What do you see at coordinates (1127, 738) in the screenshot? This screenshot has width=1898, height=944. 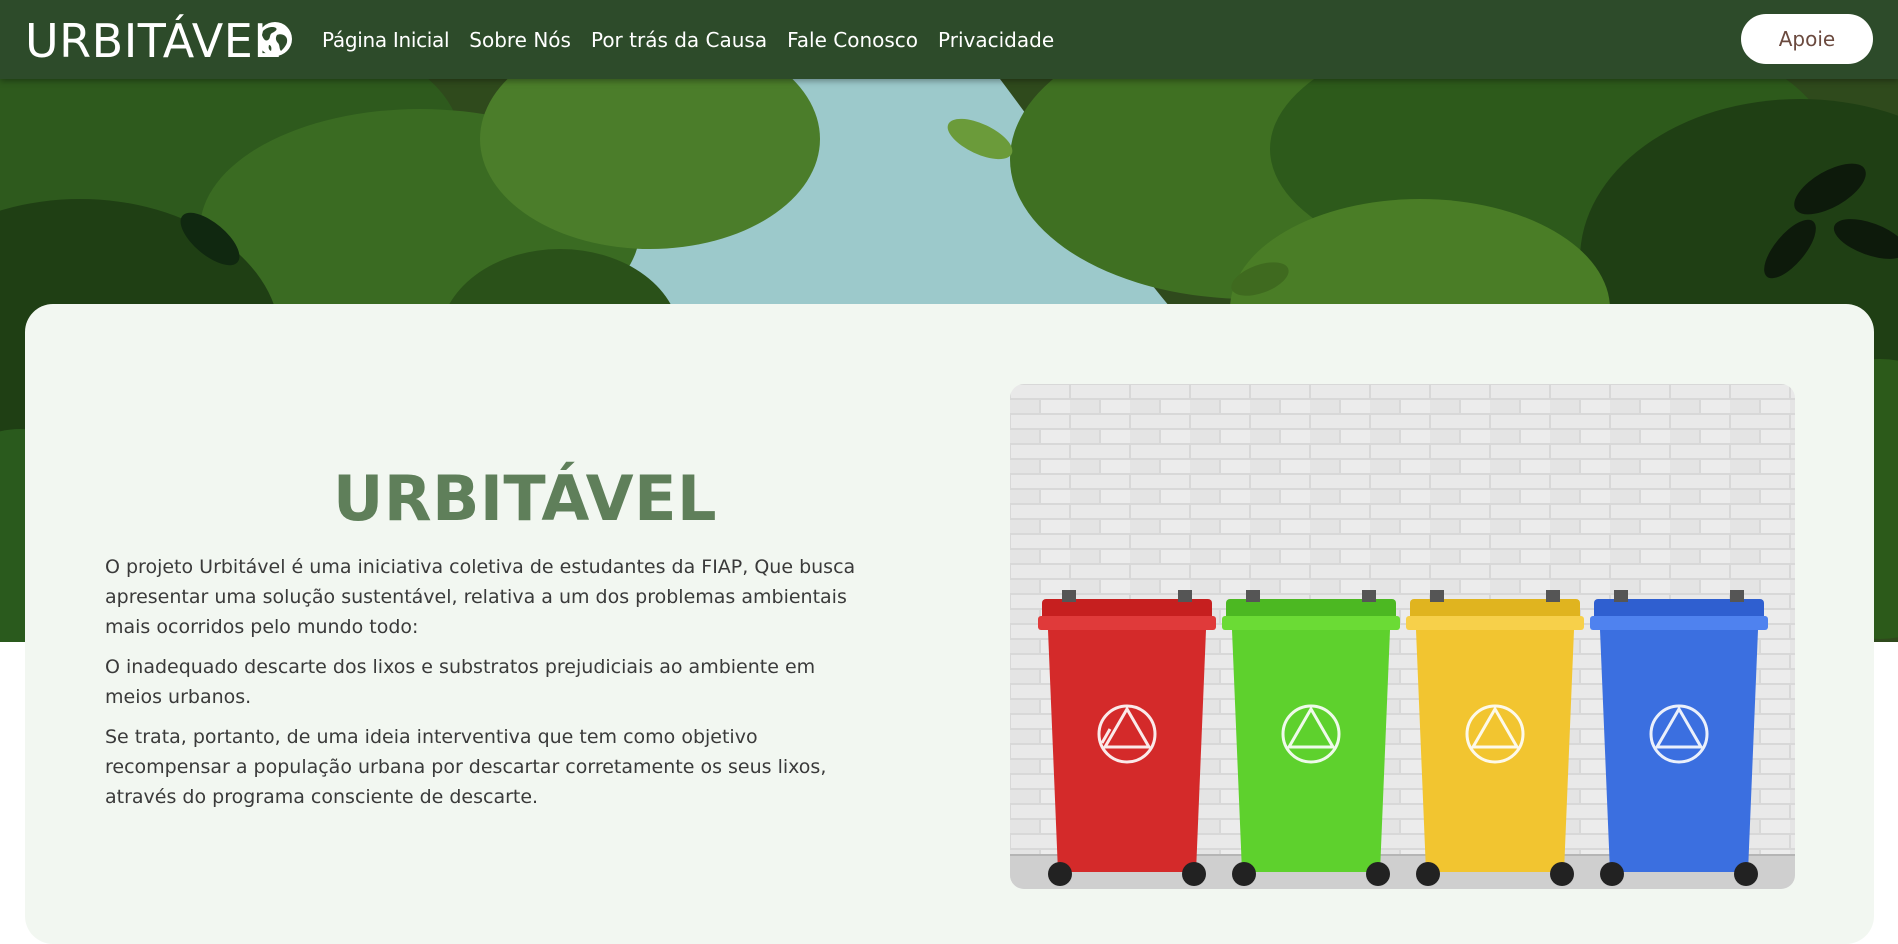 I see `red-bin` at bounding box center [1127, 738].